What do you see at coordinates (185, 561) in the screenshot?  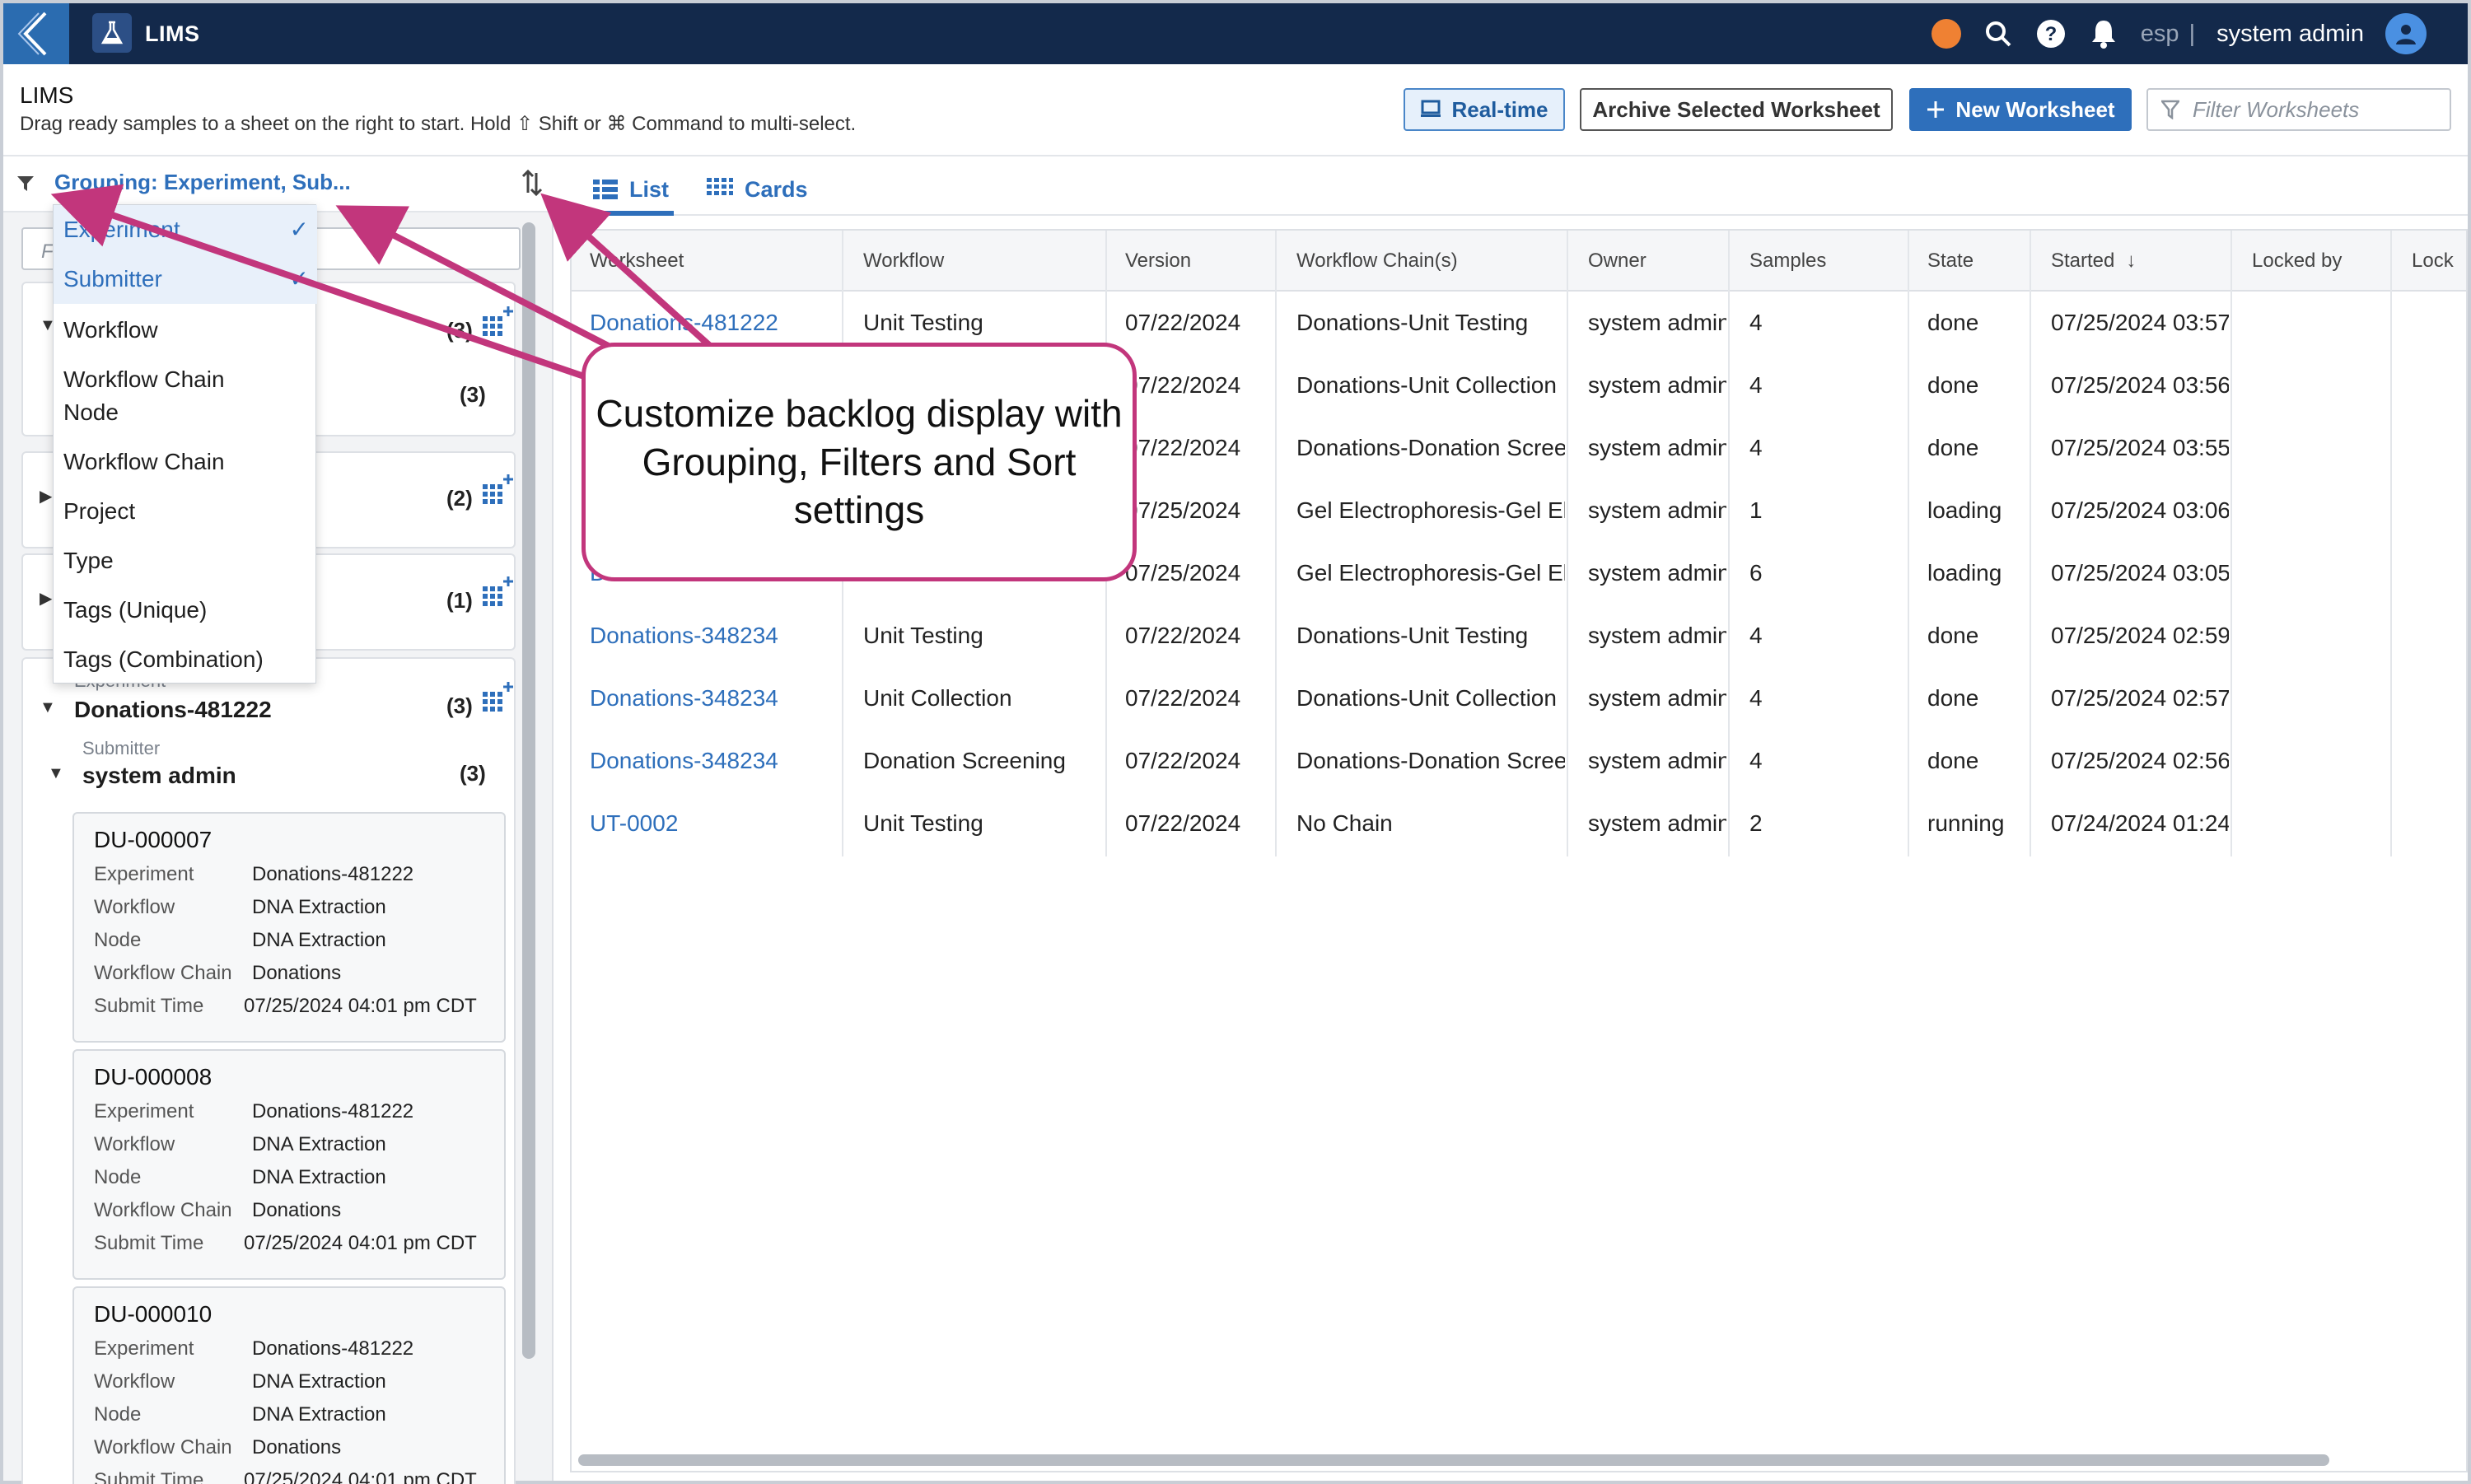 I see `grouping-option-type: Type` at bounding box center [185, 561].